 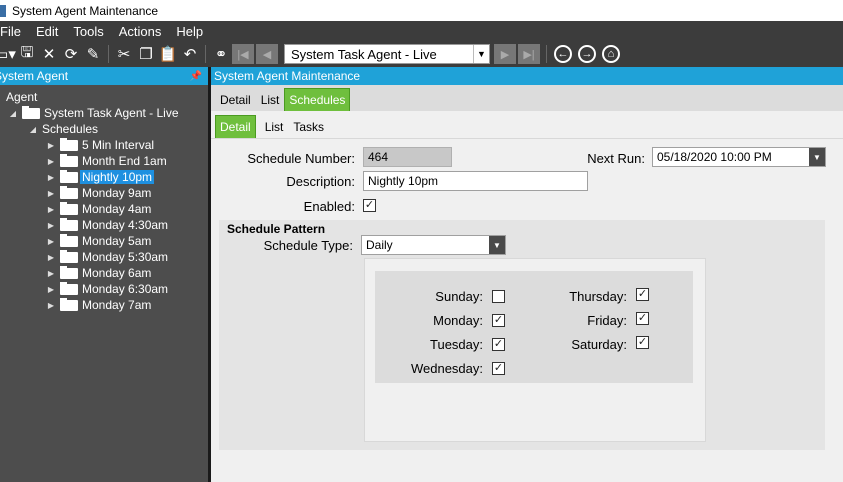 I want to click on paste-icon: 📋, so click(x=168, y=54).